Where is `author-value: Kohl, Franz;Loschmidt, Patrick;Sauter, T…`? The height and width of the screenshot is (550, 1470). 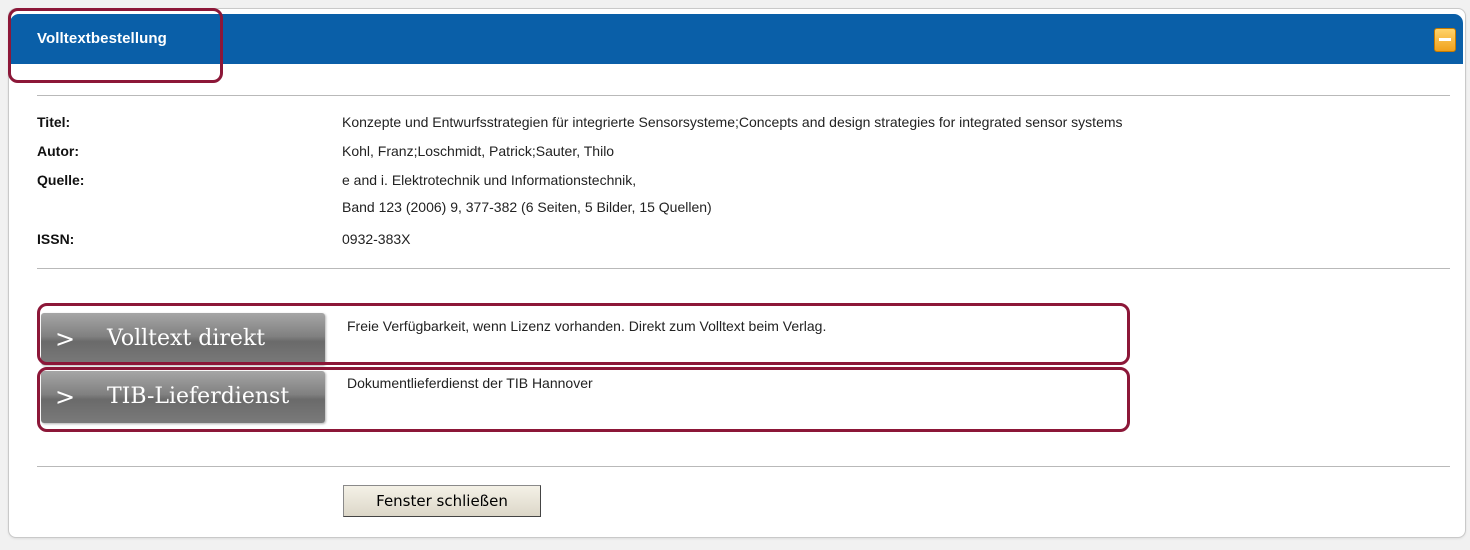
author-value: Kohl, Franz;Loschmidt, Patrick;Sauter, T… is located at coordinates (478, 151).